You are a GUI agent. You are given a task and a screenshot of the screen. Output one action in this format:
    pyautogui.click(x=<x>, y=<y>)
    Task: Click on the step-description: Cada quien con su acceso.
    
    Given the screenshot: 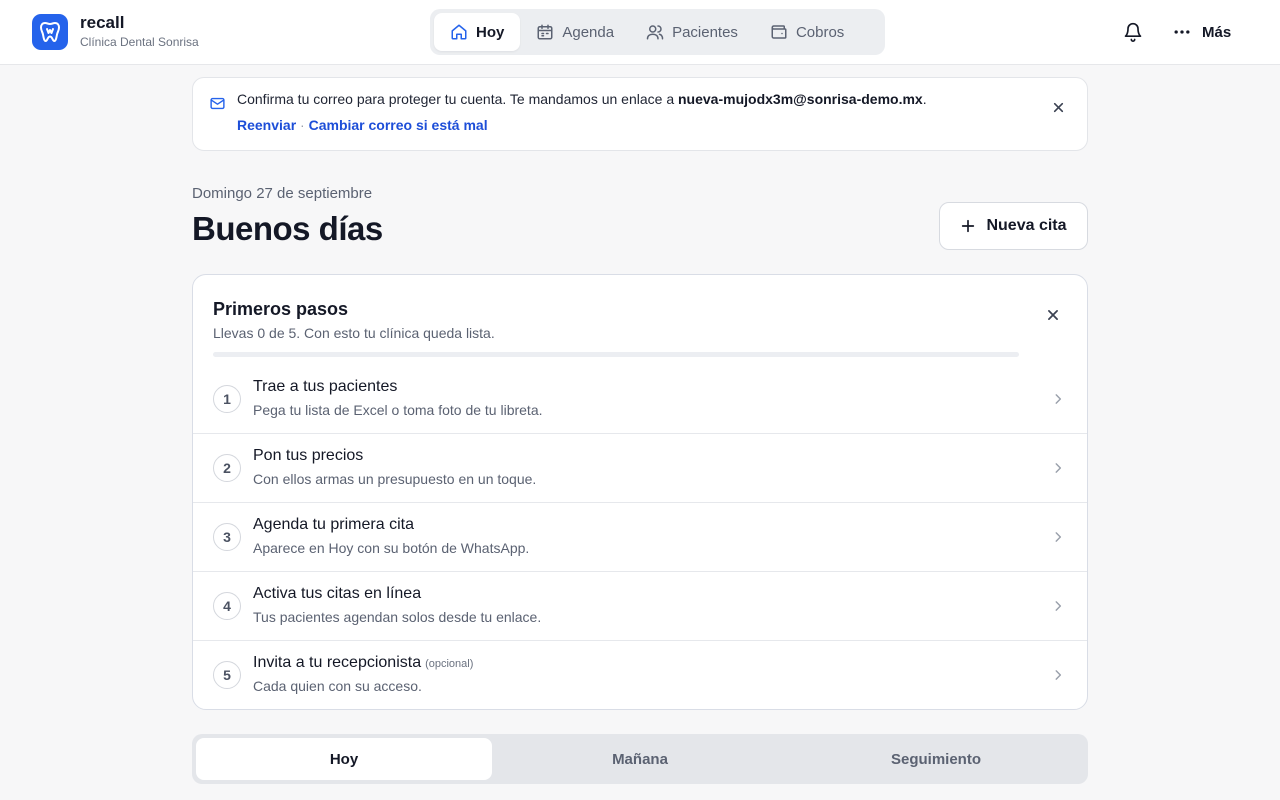 What is the action you would take?
    pyautogui.click(x=337, y=686)
    